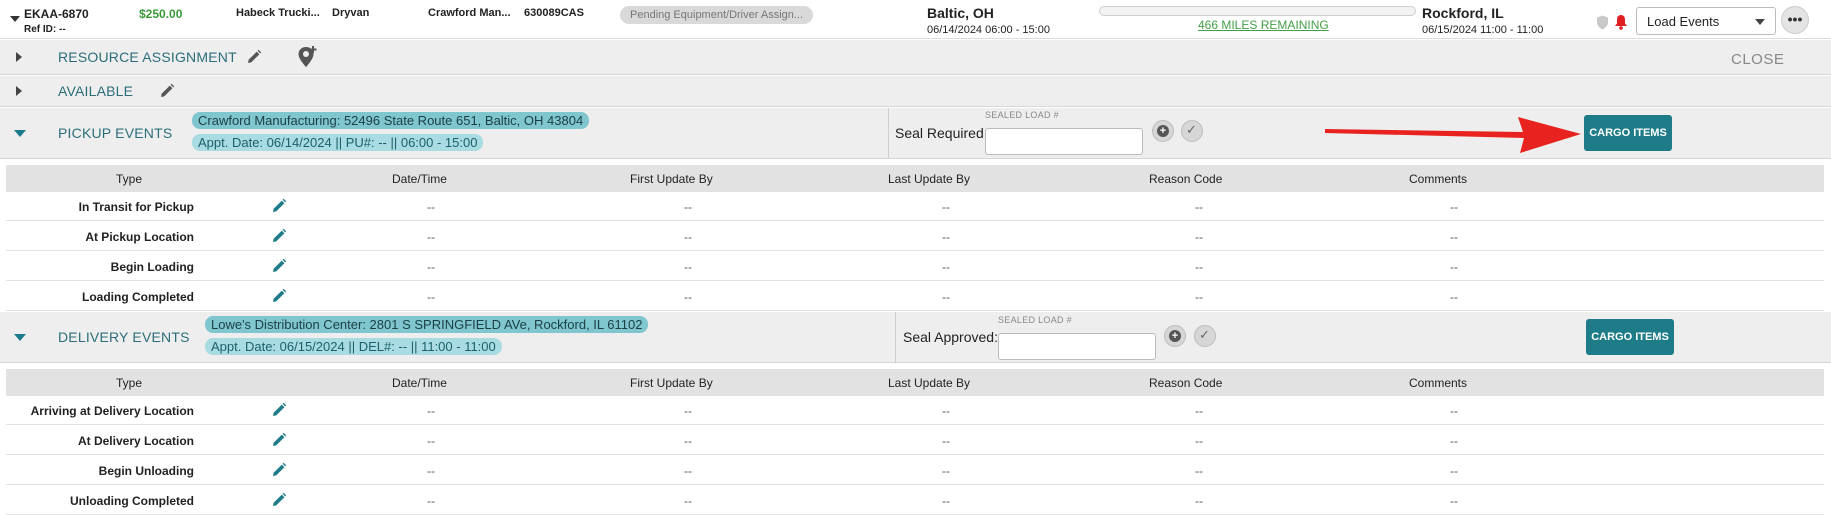 The image size is (1831, 515). What do you see at coordinates (671, 383) in the screenshot?
I see `col-first-update: First Update By` at bounding box center [671, 383].